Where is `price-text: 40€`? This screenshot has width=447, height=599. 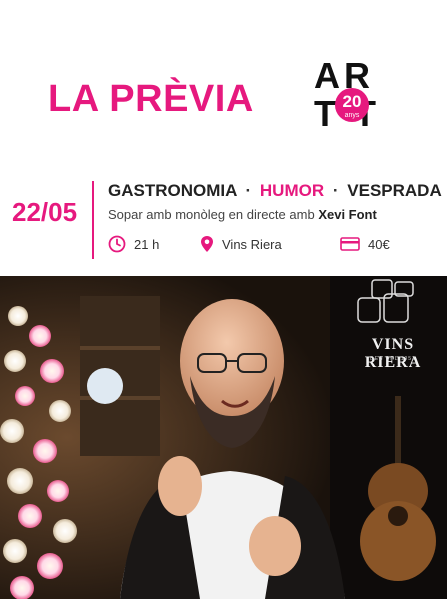 price-text: 40€ is located at coordinates (379, 244).